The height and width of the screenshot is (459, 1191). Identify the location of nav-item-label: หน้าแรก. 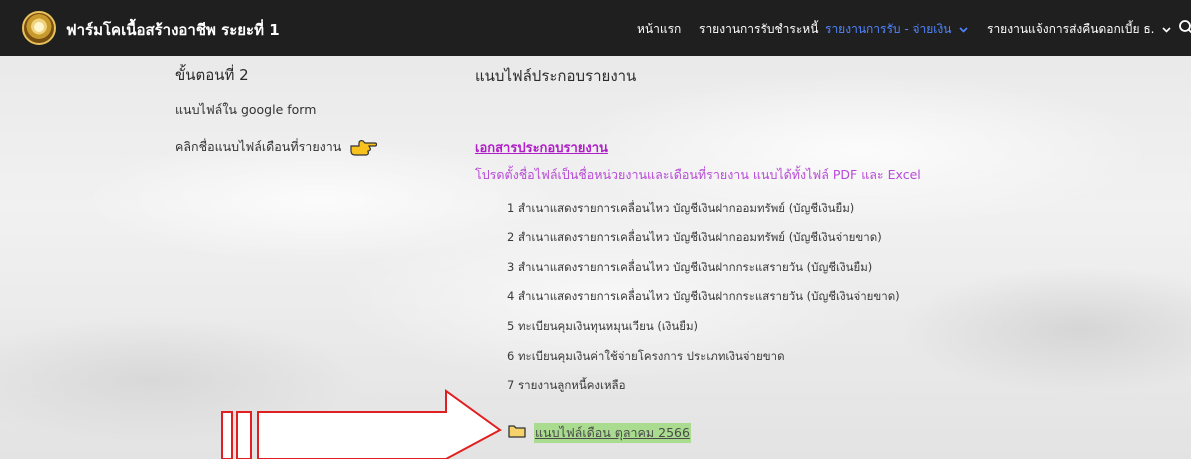
(659, 29).